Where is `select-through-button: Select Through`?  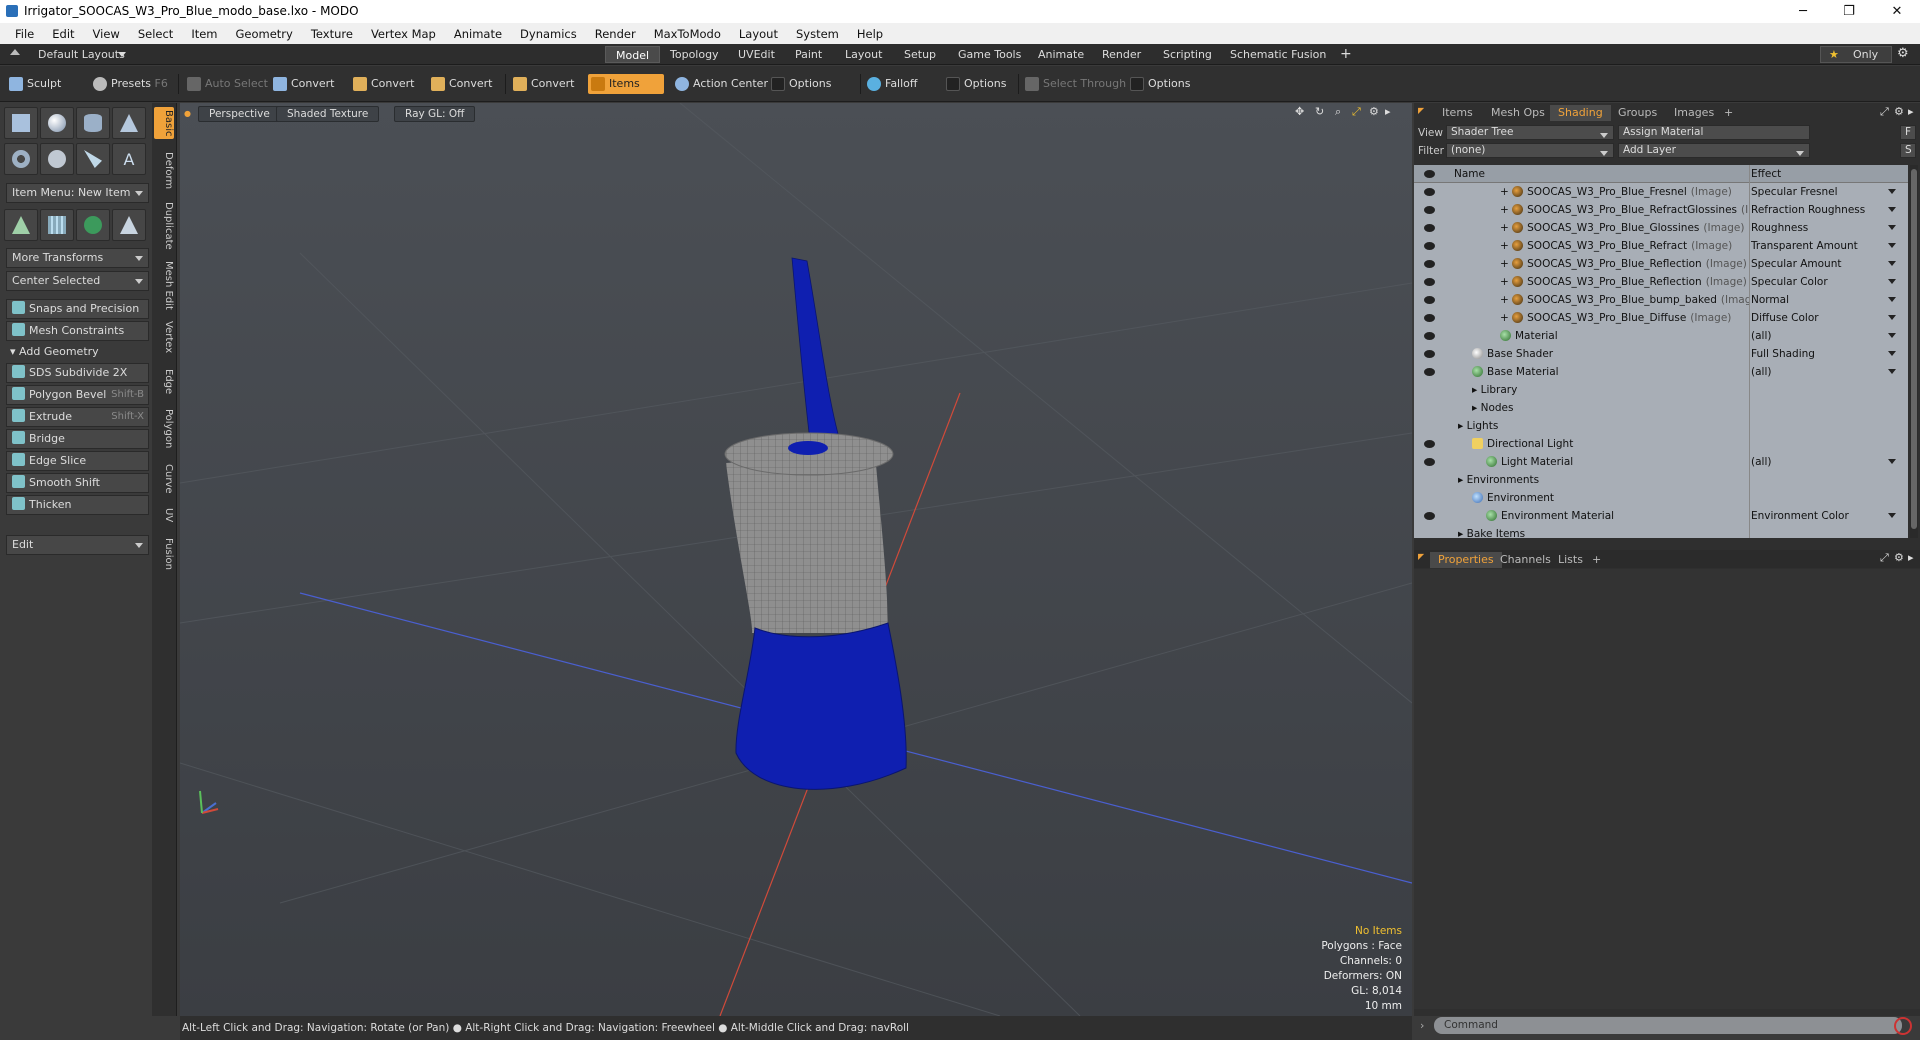
select-through-button: Select Through is located at coordinates (1078, 84).